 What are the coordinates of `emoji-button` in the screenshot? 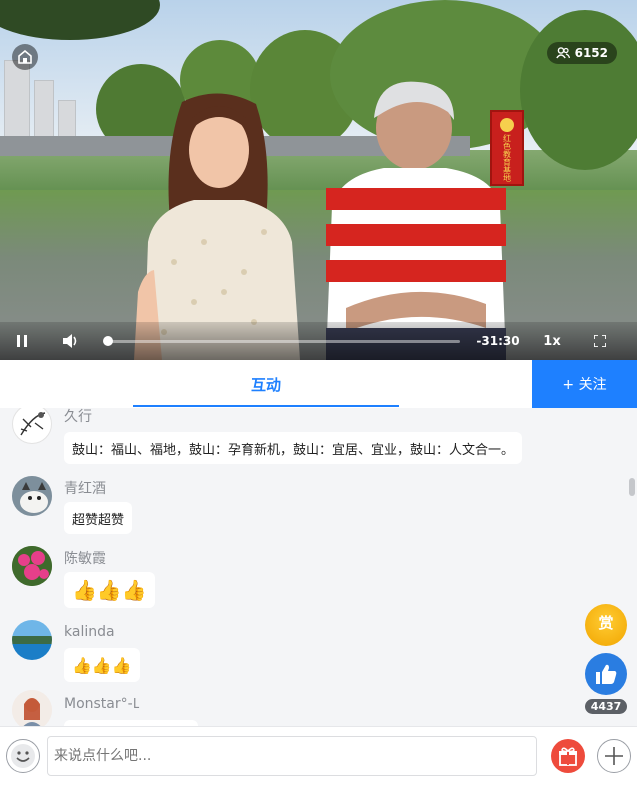 It's located at (23, 756).